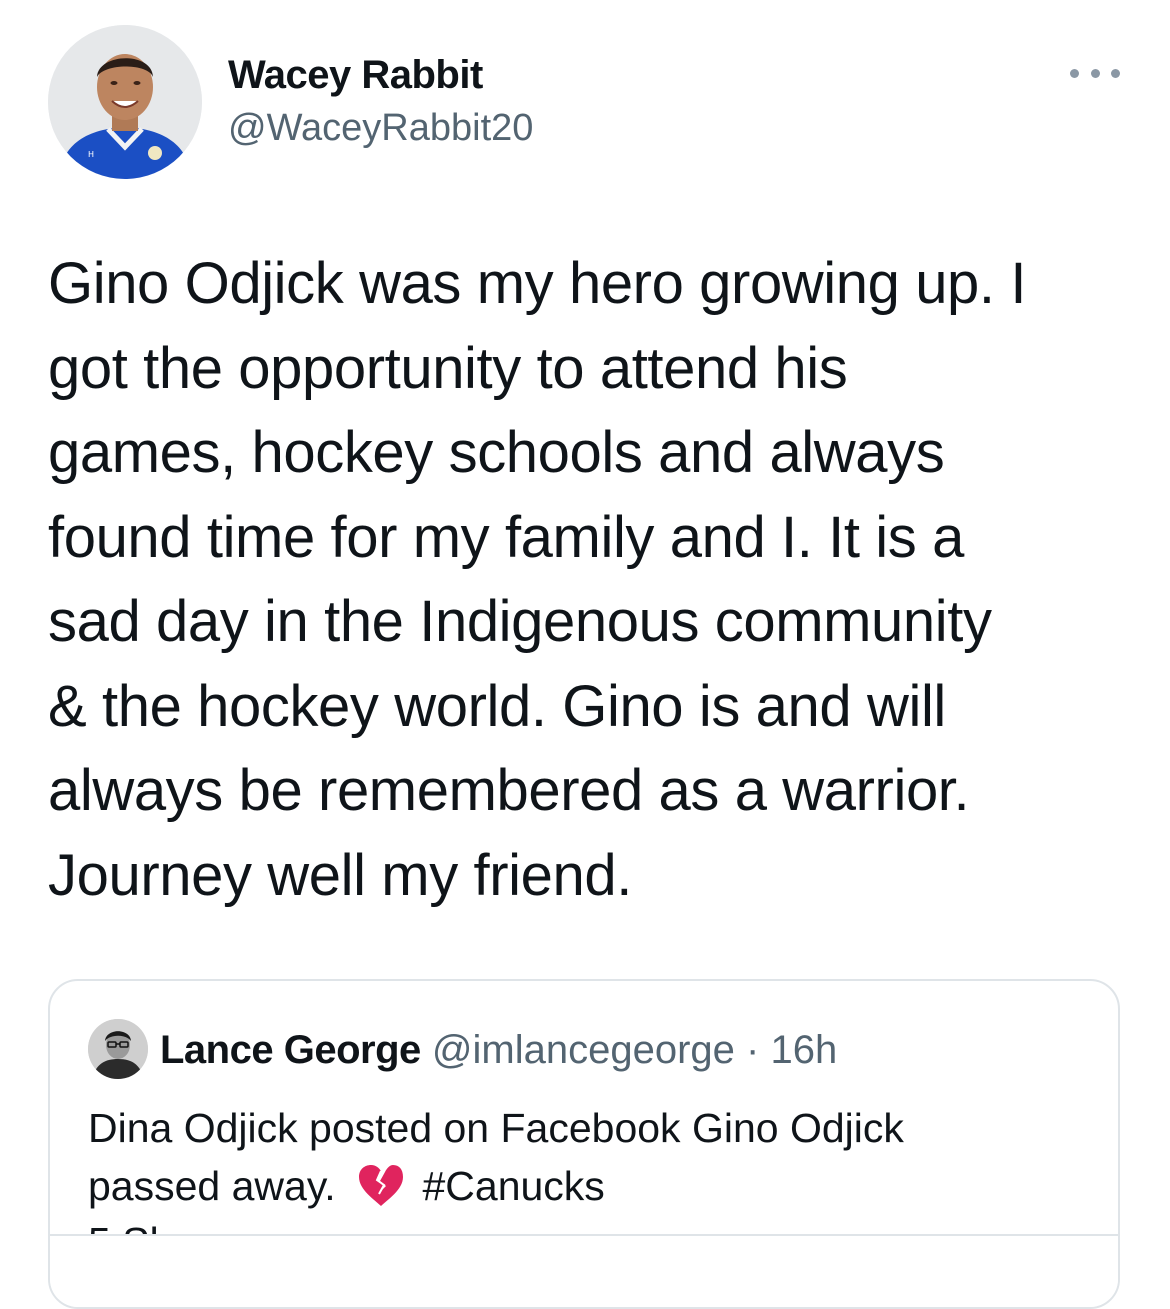 The height and width of the screenshot is (1309, 1170). I want to click on author-avatar: H, so click(125, 102).